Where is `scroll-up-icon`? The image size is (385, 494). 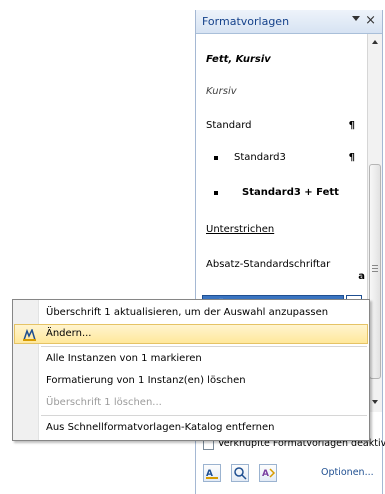 scroll-up-icon is located at coordinates (375, 42).